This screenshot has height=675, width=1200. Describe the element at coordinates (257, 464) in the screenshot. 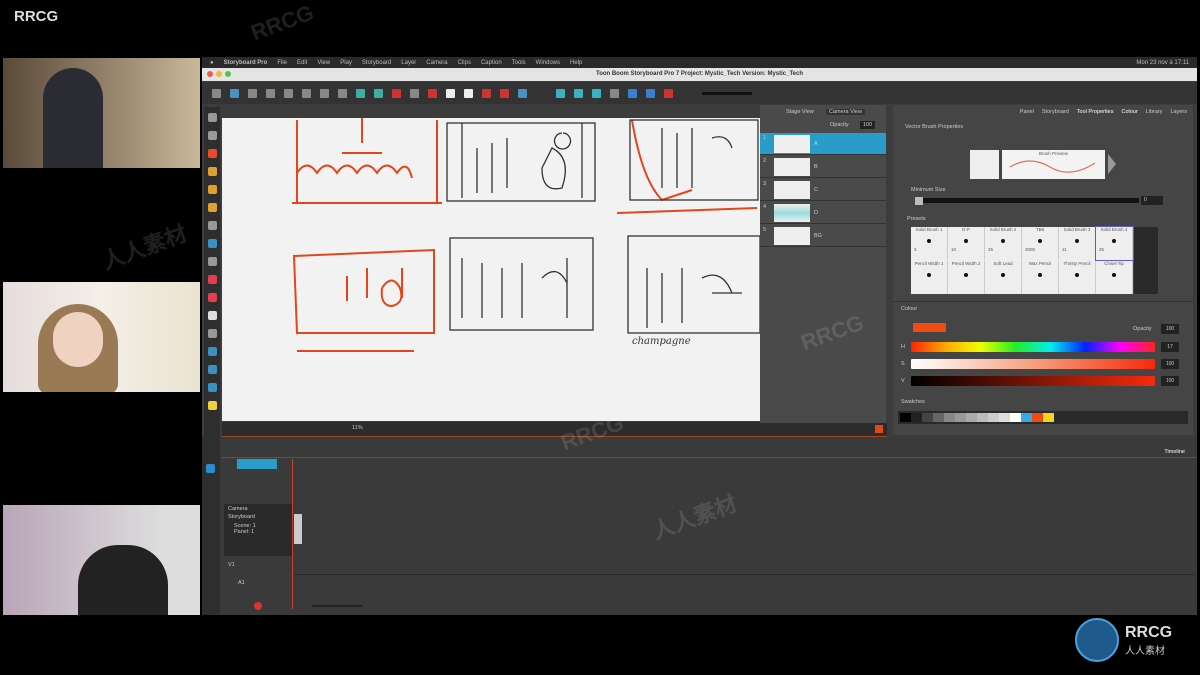

I see `scene-thumbnail` at that location.